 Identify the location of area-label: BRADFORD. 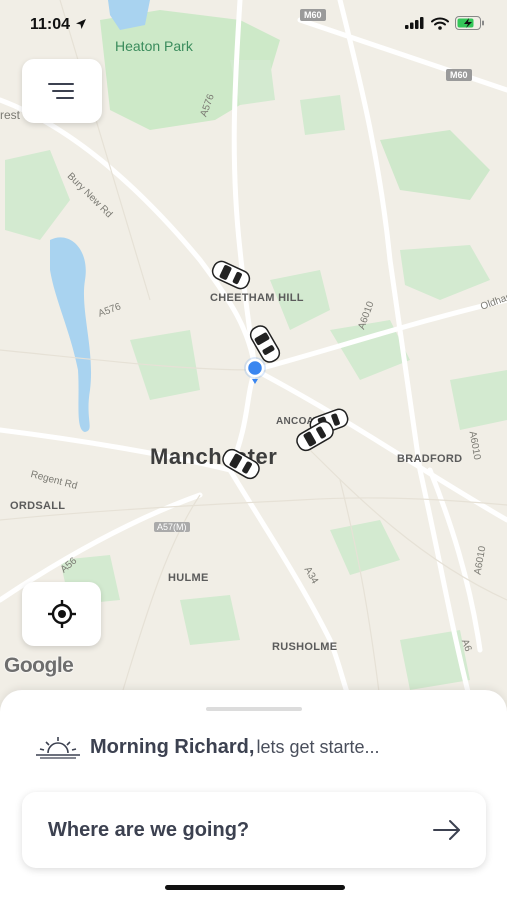
(430, 459).